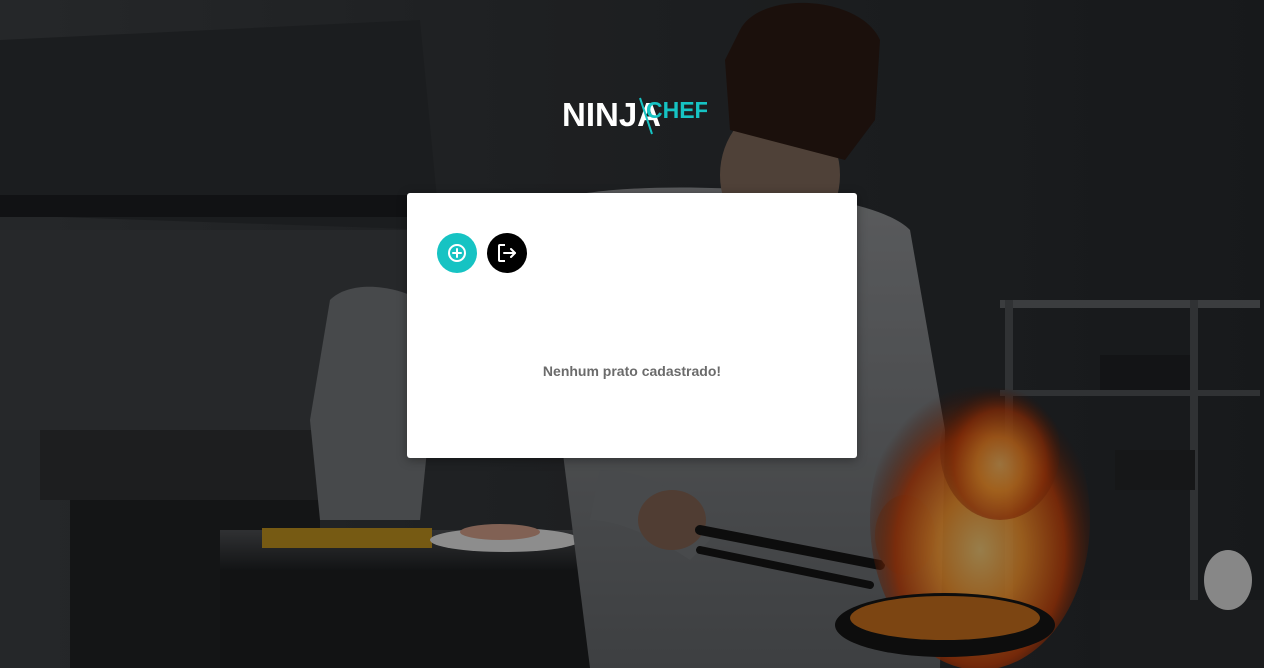 The image size is (1264, 668). What do you see at coordinates (634, 113) in the screenshot?
I see `ninjachef-logo: NINJA CHEF` at bounding box center [634, 113].